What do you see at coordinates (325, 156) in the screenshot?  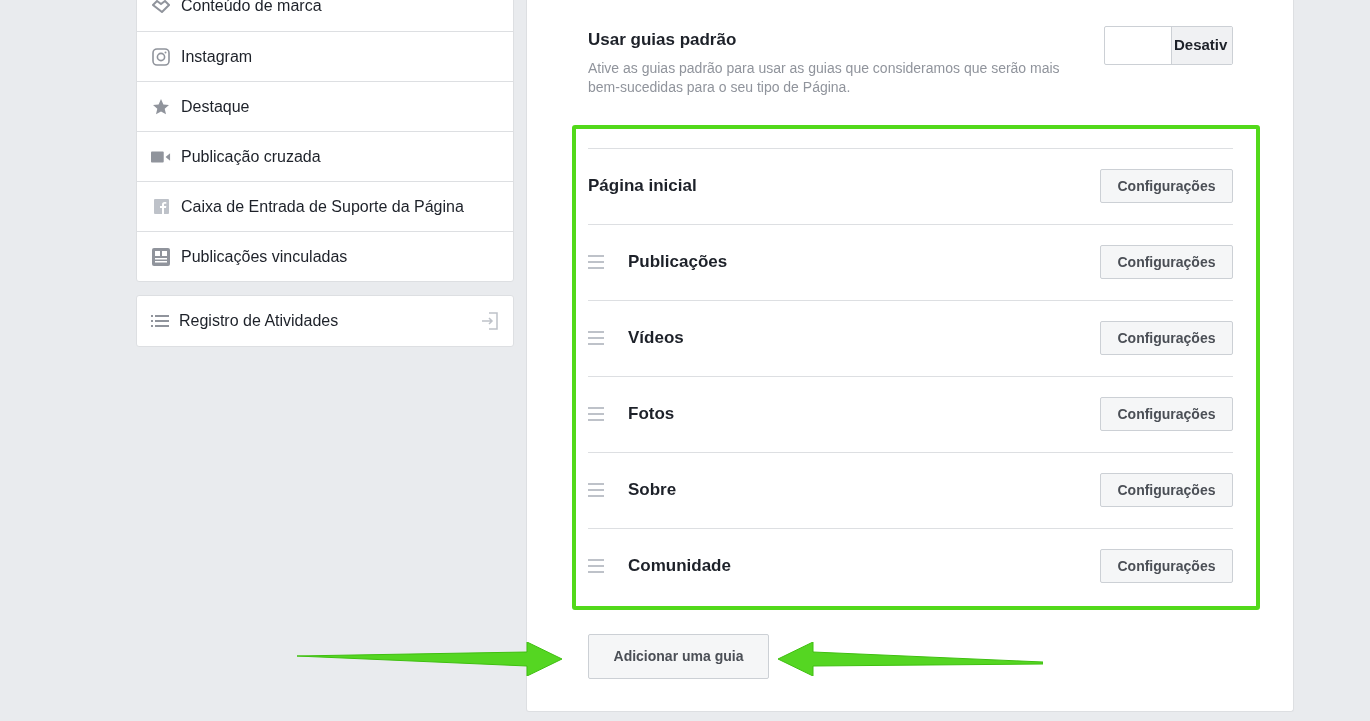 I see `sidebar-item: Publicação cruzada` at bounding box center [325, 156].